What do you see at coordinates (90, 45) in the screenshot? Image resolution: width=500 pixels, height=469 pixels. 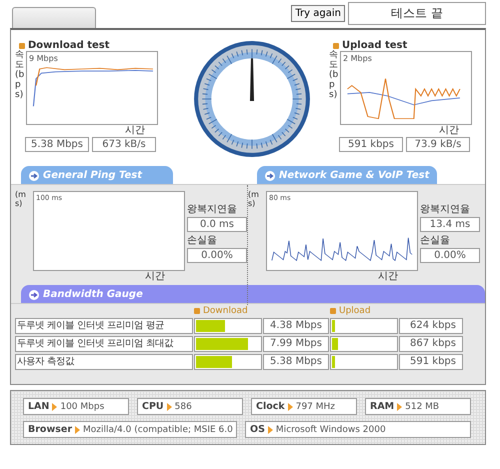 I see `chart-title: Download test` at bounding box center [90, 45].